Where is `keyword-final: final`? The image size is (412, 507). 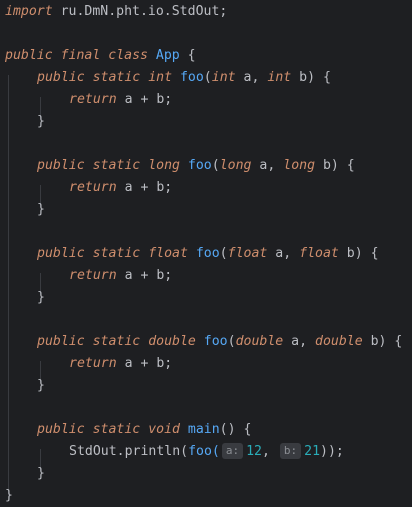 keyword-final: final is located at coordinates (80, 55).